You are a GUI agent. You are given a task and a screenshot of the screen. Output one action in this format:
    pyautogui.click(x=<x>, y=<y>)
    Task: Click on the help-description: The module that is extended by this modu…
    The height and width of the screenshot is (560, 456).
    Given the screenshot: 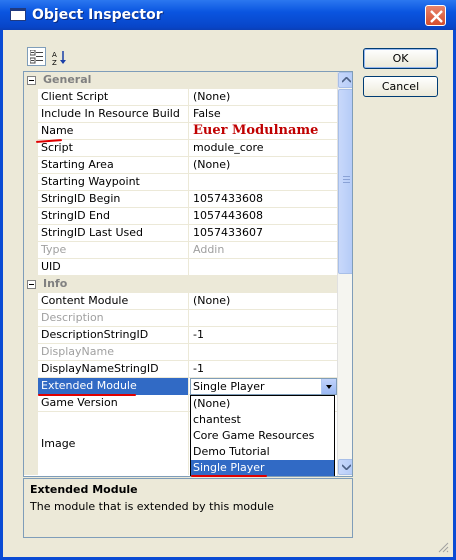 What is the action you would take?
    pyautogui.click(x=152, y=506)
    